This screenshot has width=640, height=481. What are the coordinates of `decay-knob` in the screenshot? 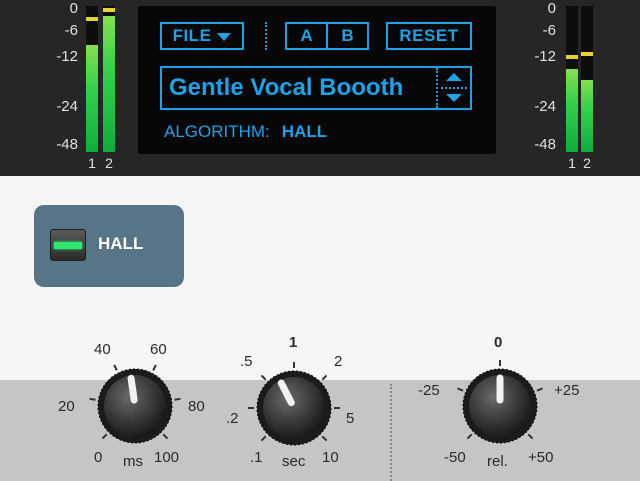 It's located at (294, 404).